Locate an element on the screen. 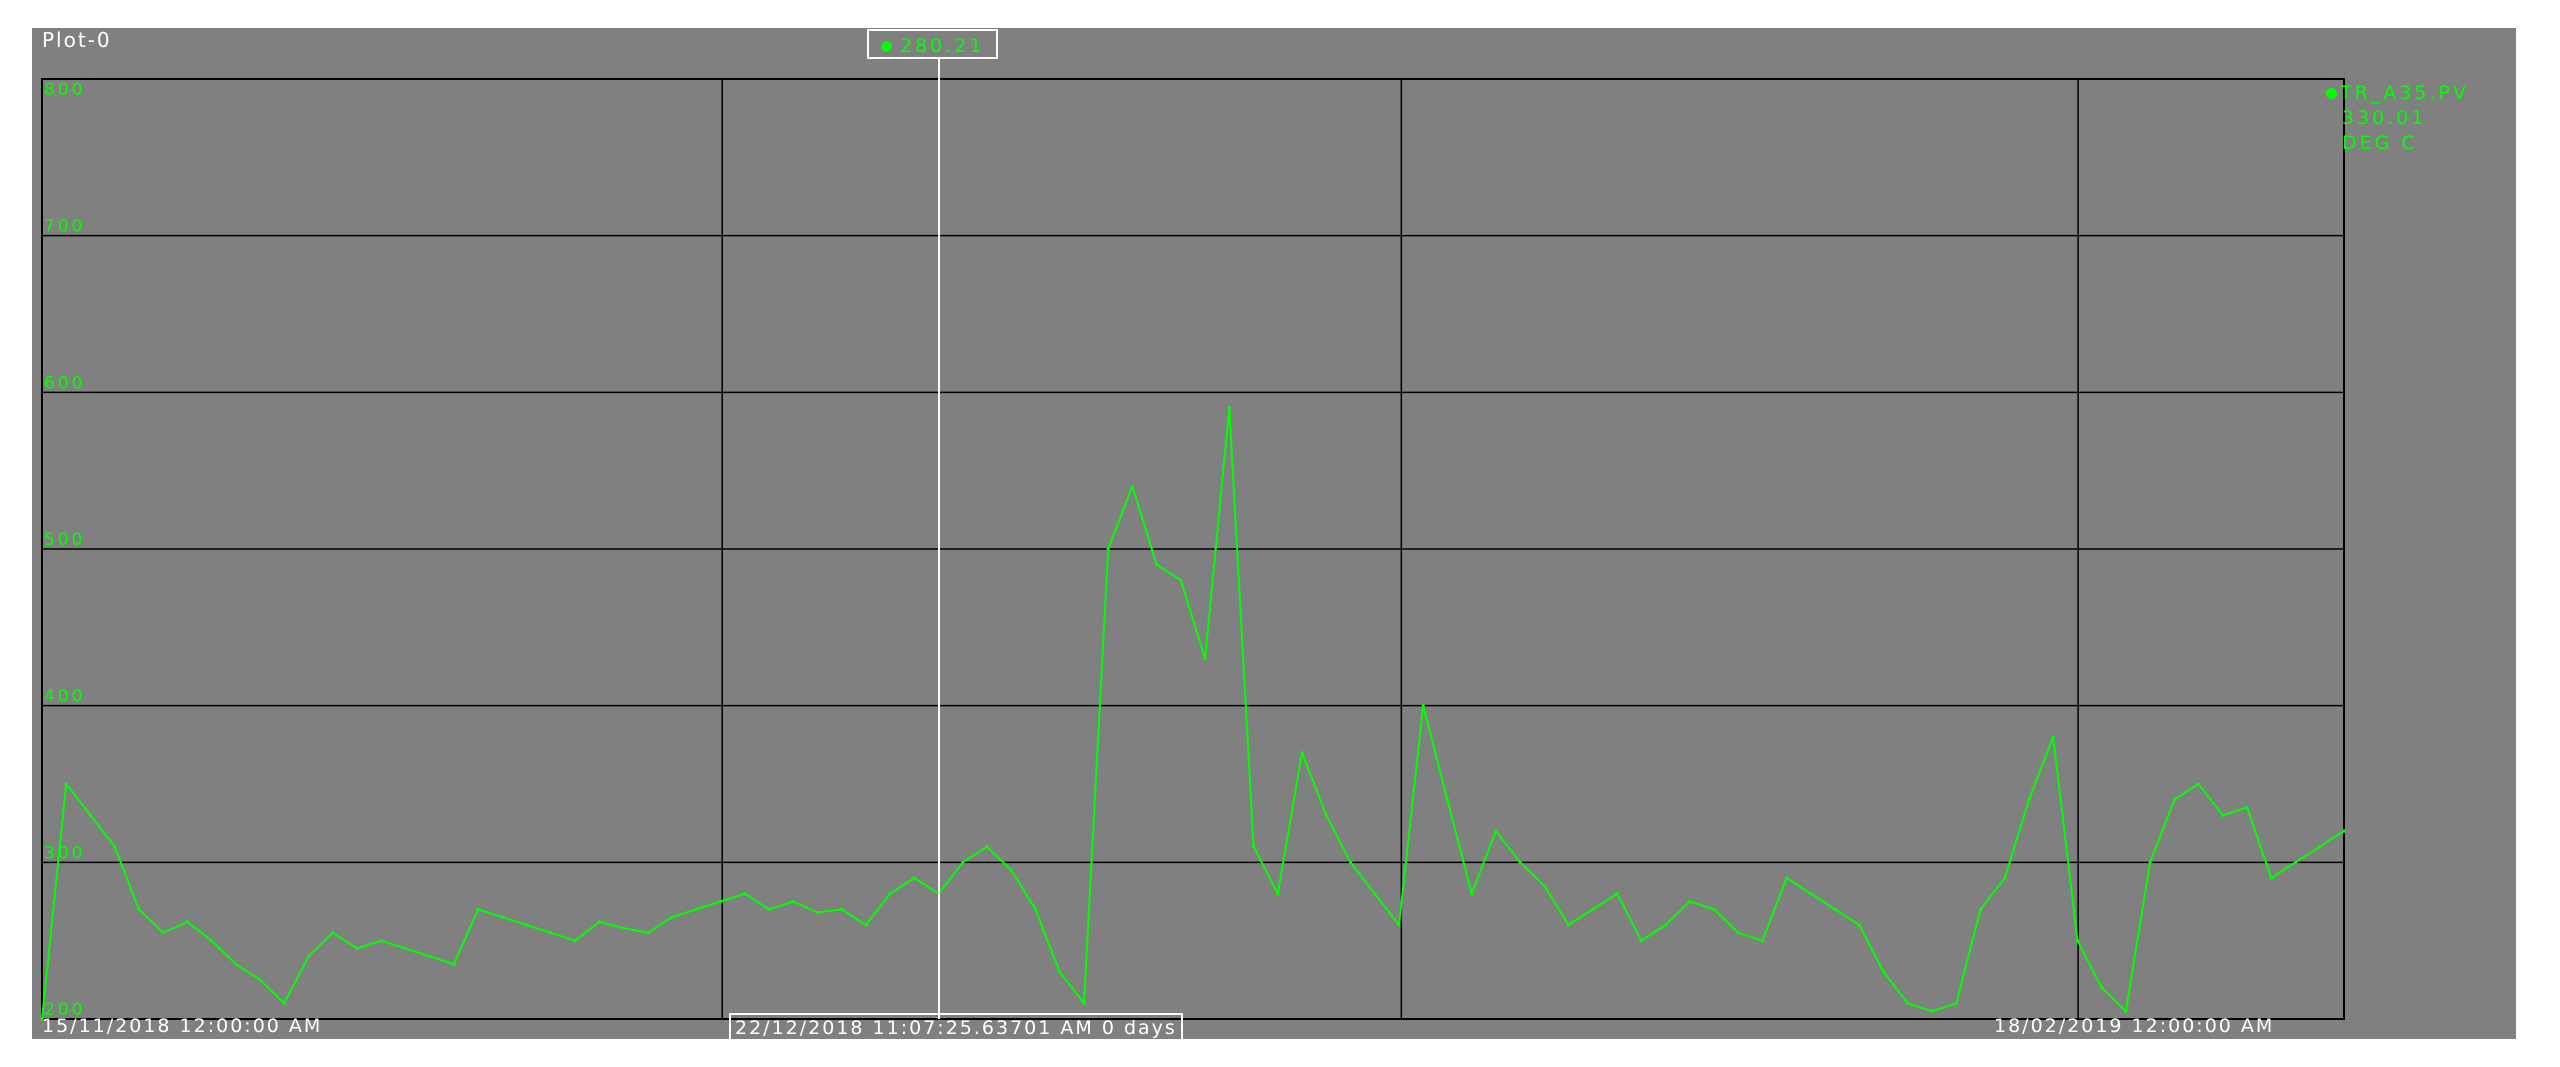 This screenshot has width=2560, height=1067. legend-value: 330.01 is located at coordinates (2384, 118).